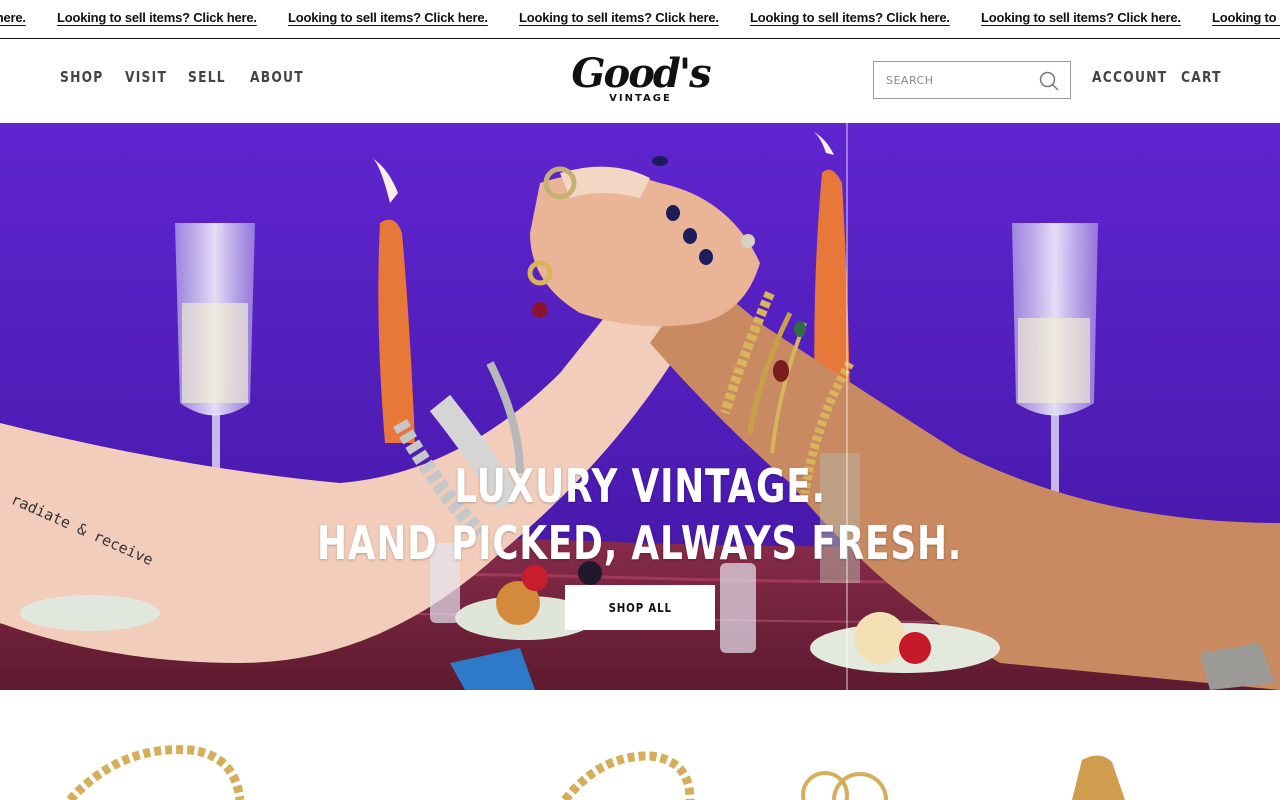  I want to click on search-input, so click(955, 80).